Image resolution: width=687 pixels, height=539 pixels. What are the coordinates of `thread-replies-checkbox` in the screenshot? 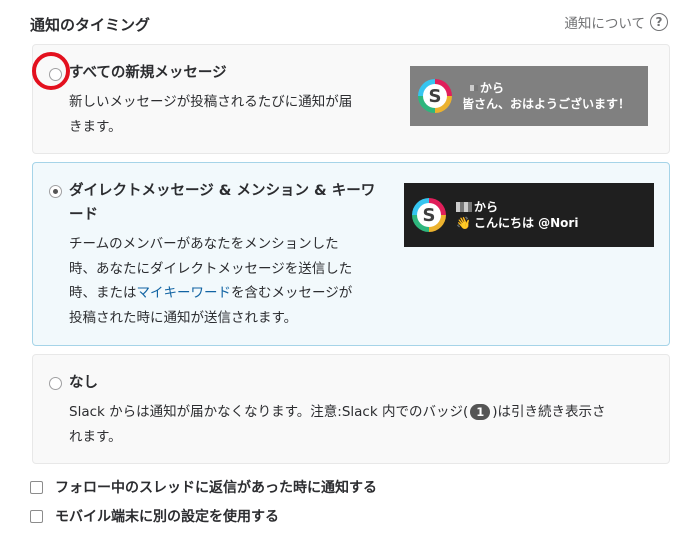 It's located at (36, 487).